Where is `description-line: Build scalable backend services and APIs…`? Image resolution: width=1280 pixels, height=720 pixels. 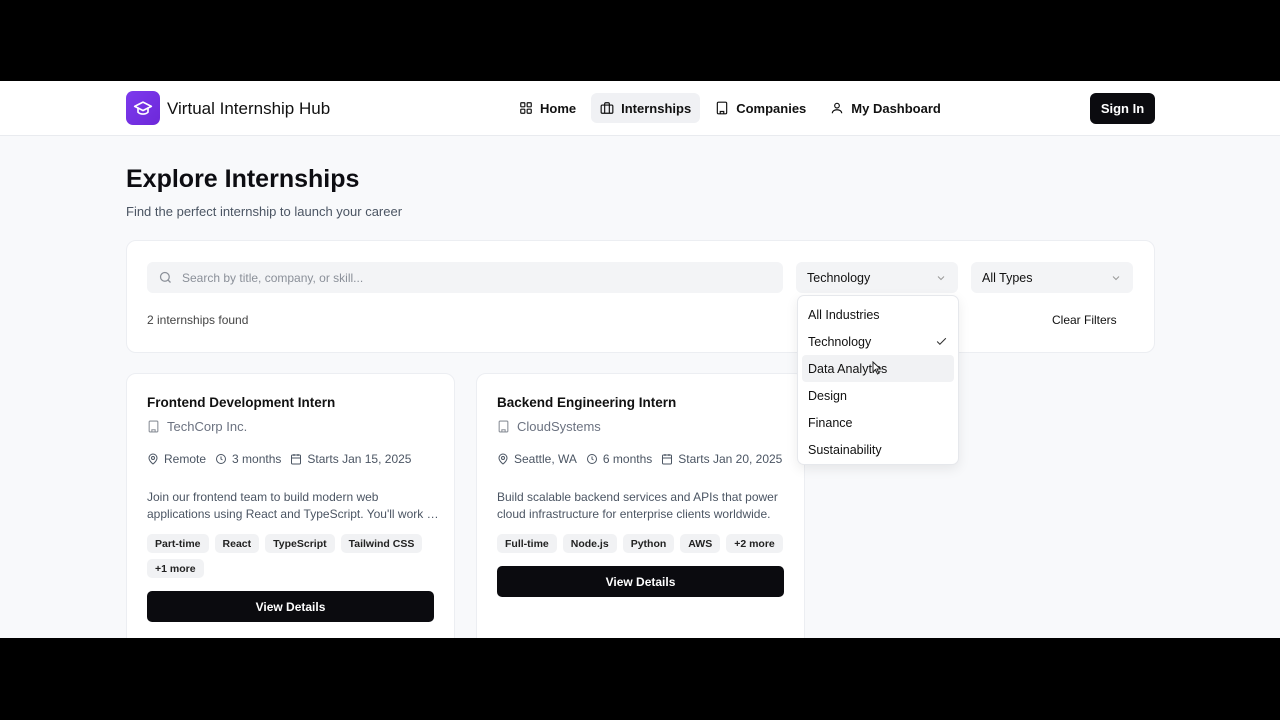 description-line: Build scalable backend services and APIs… is located at coordinates (637, 497).